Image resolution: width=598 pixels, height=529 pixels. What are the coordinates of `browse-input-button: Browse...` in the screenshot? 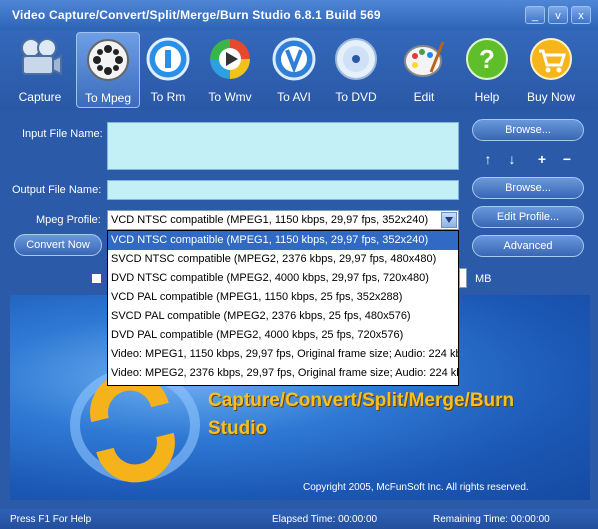 It's located at (528, 130).